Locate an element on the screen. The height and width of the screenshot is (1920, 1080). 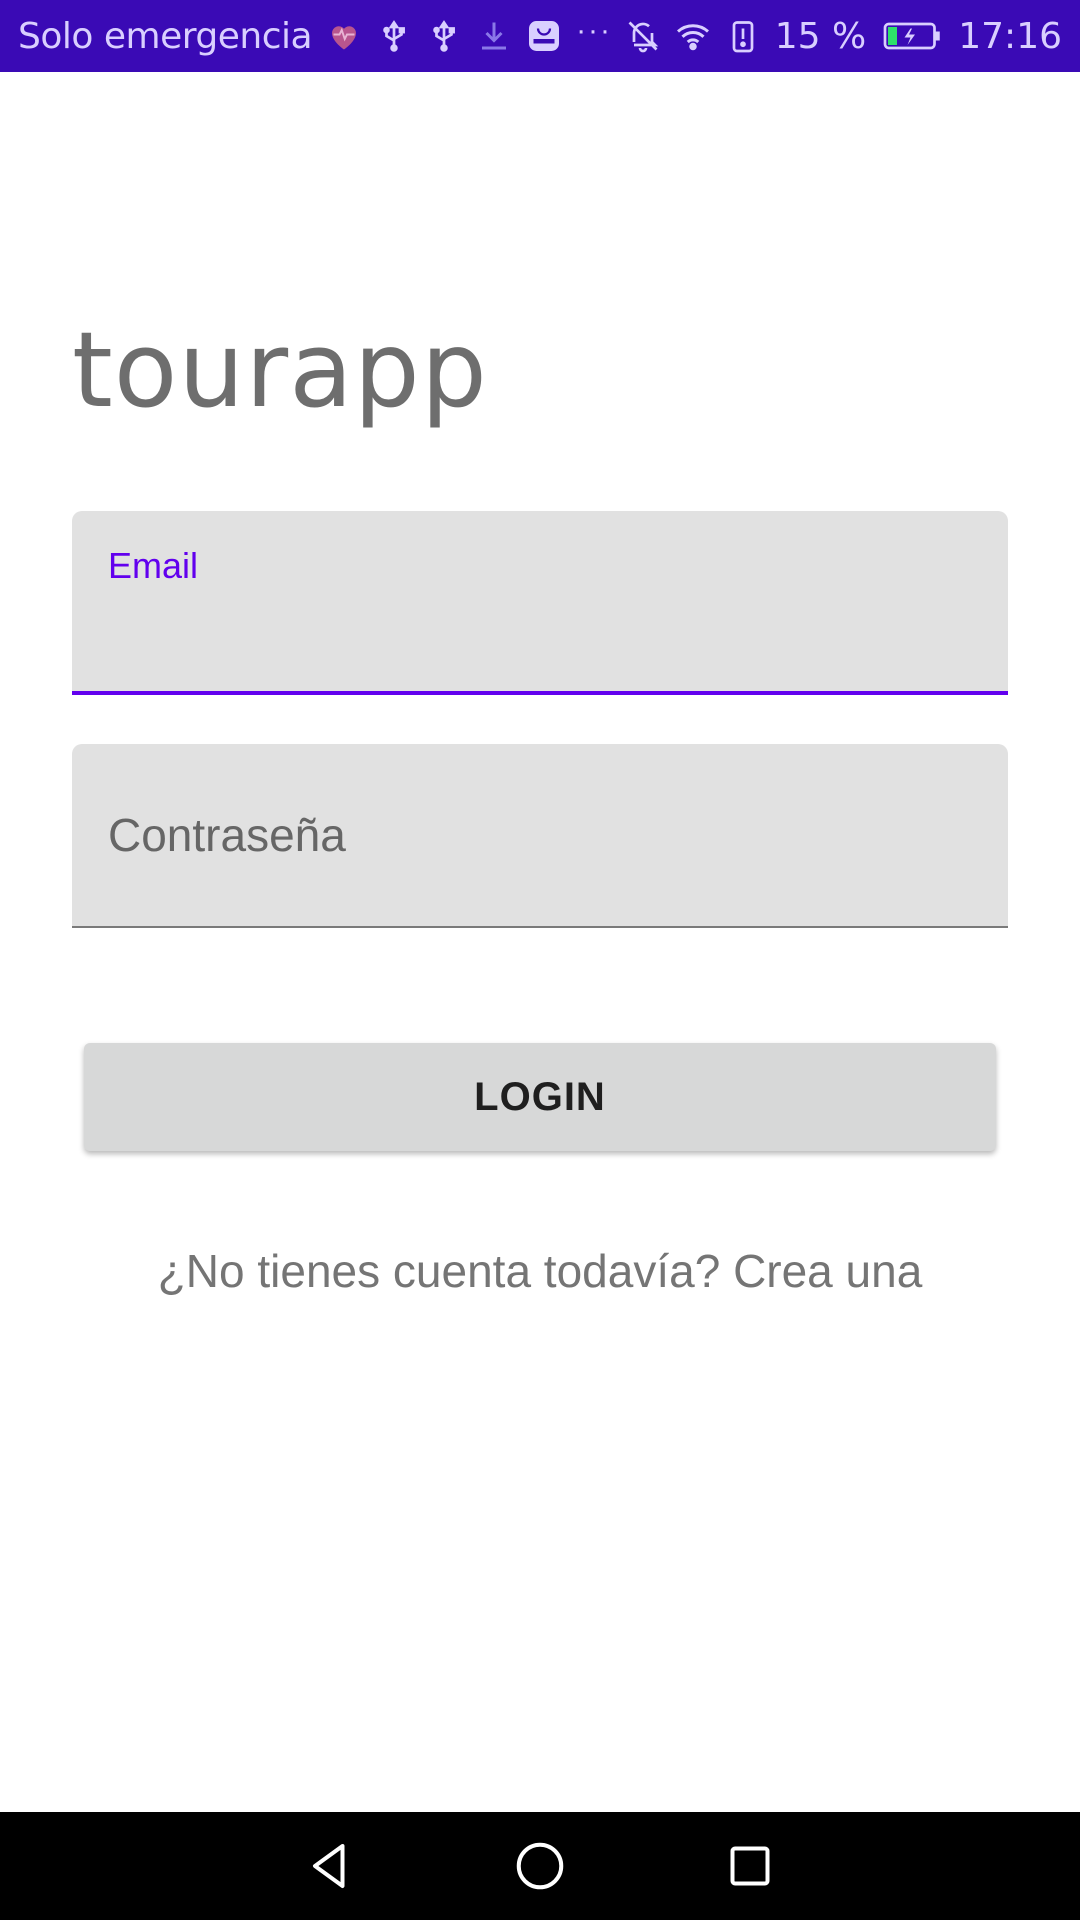
more-dots-icon: ··· is located at coordinates (594, 30).